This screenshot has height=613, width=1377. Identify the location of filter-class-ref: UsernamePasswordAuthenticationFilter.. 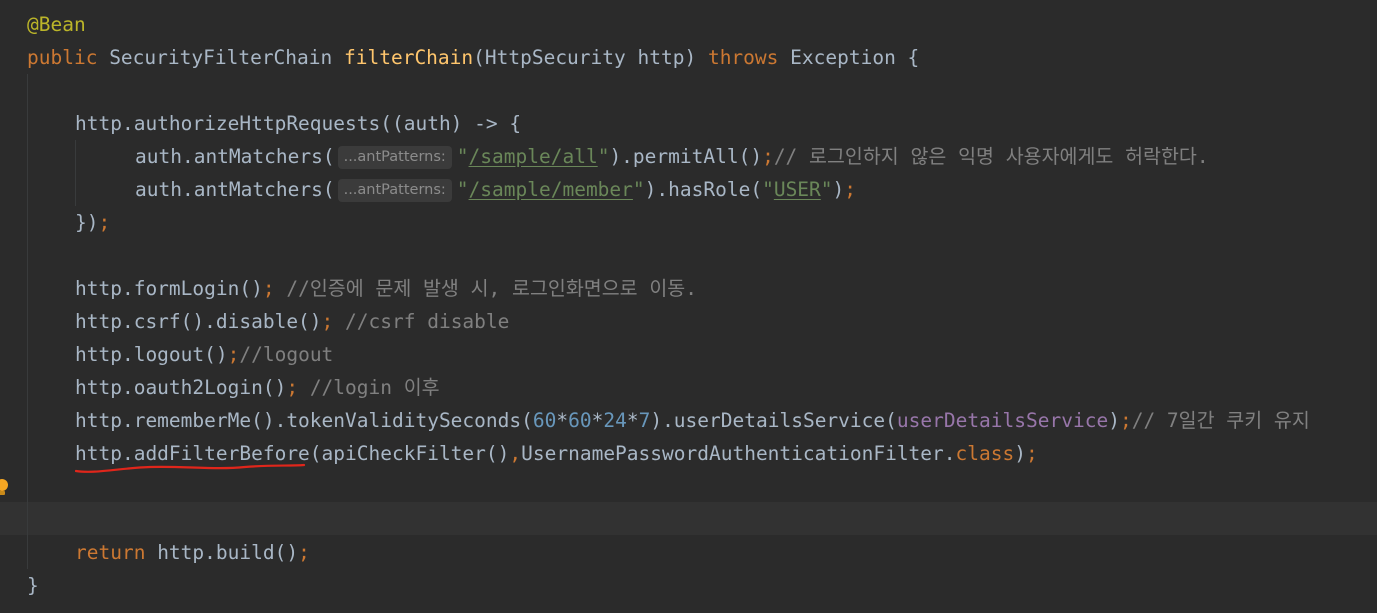
(738, 453).